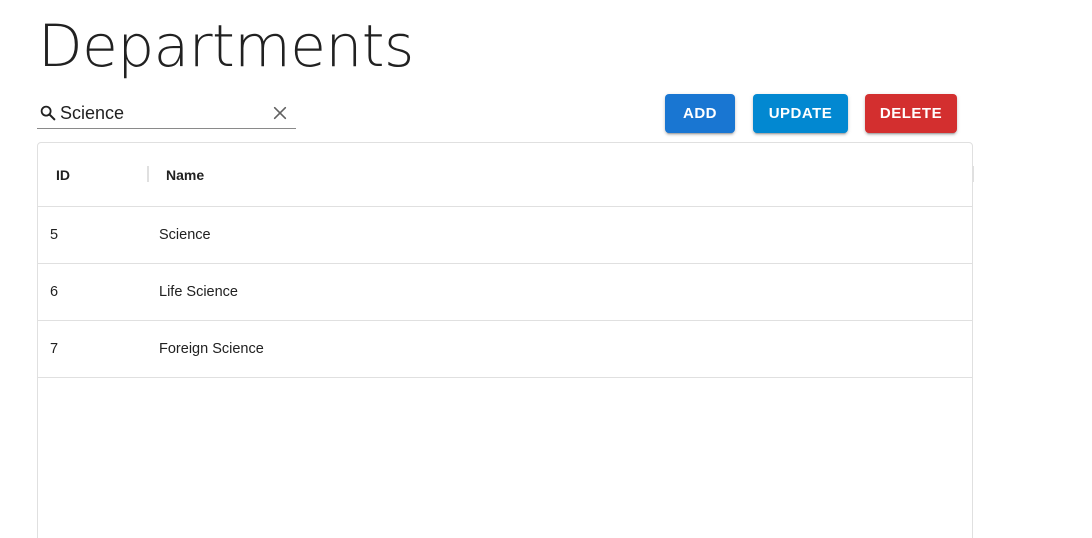 The width and height of the screenshot is (1092, 538). I want to click on cell-name: Science, so click(185, 235).